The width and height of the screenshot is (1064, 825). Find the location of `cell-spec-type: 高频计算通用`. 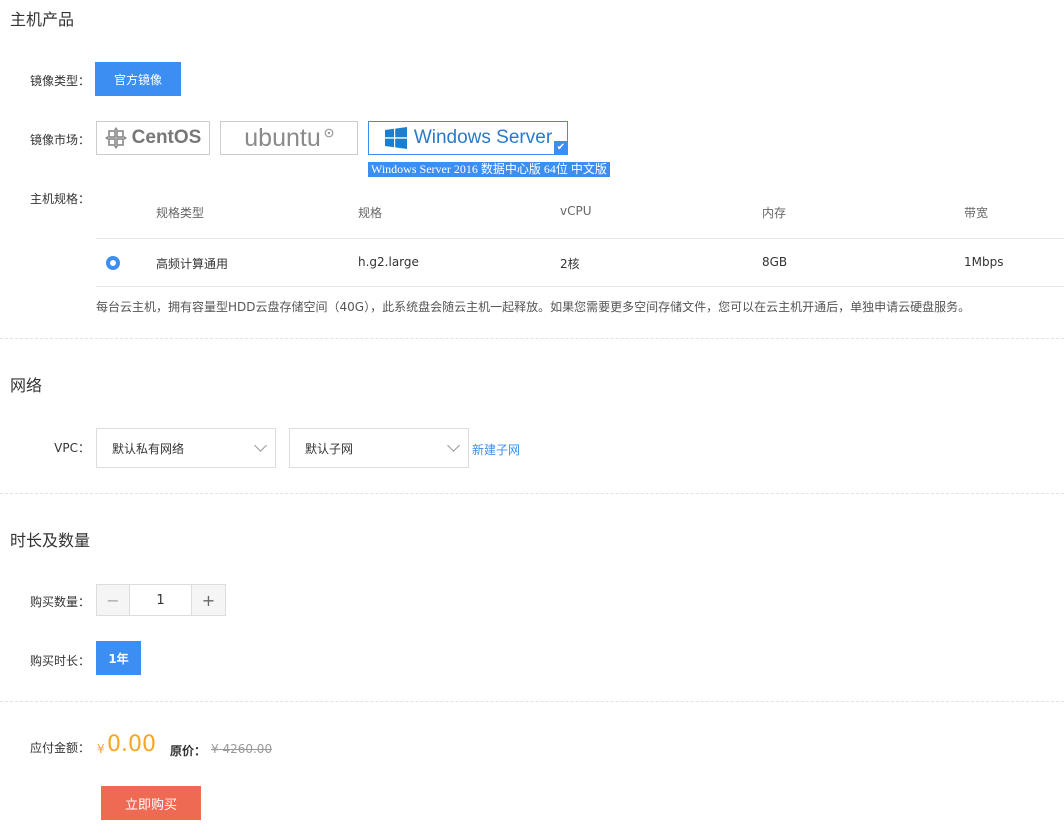

cell-spec-type: 高频计算通用 is located at coordinates (192, 264).